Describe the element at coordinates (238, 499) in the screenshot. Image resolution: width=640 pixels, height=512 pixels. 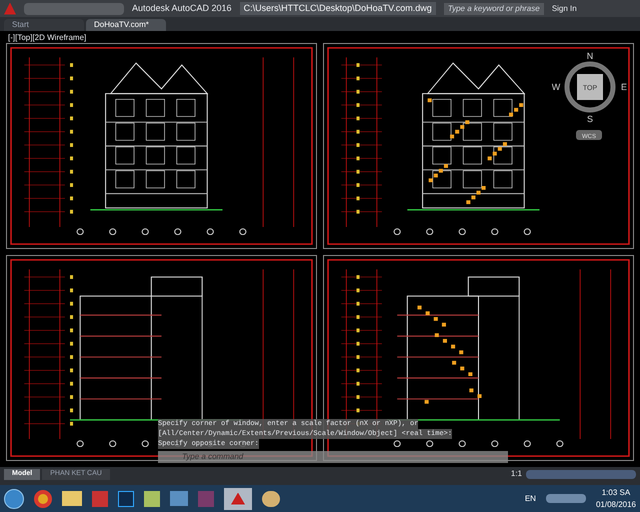
I see `autocad-taskbar-icon` at that location.